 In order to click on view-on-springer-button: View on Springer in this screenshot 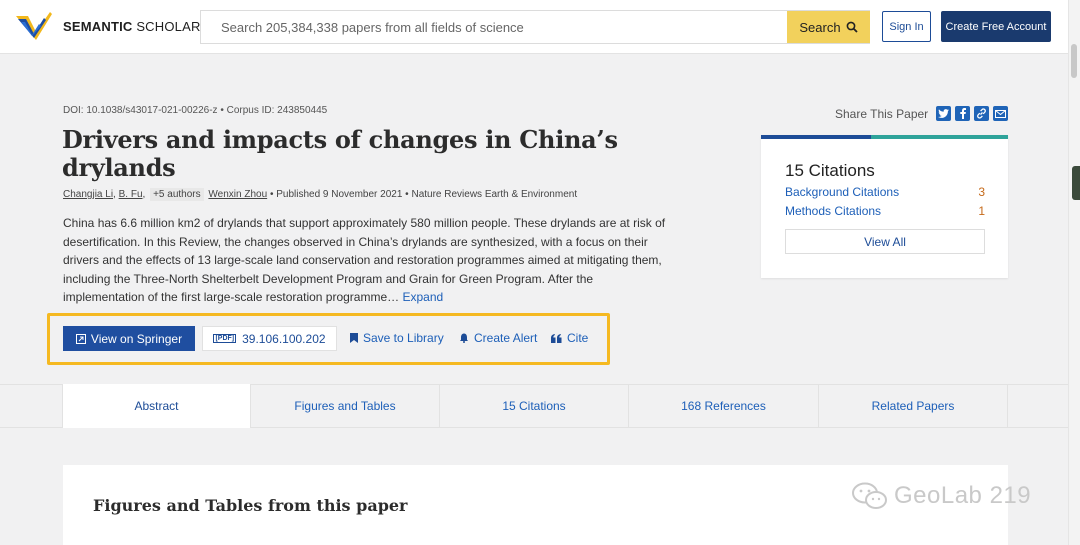, I will do `click(129, 338)`.